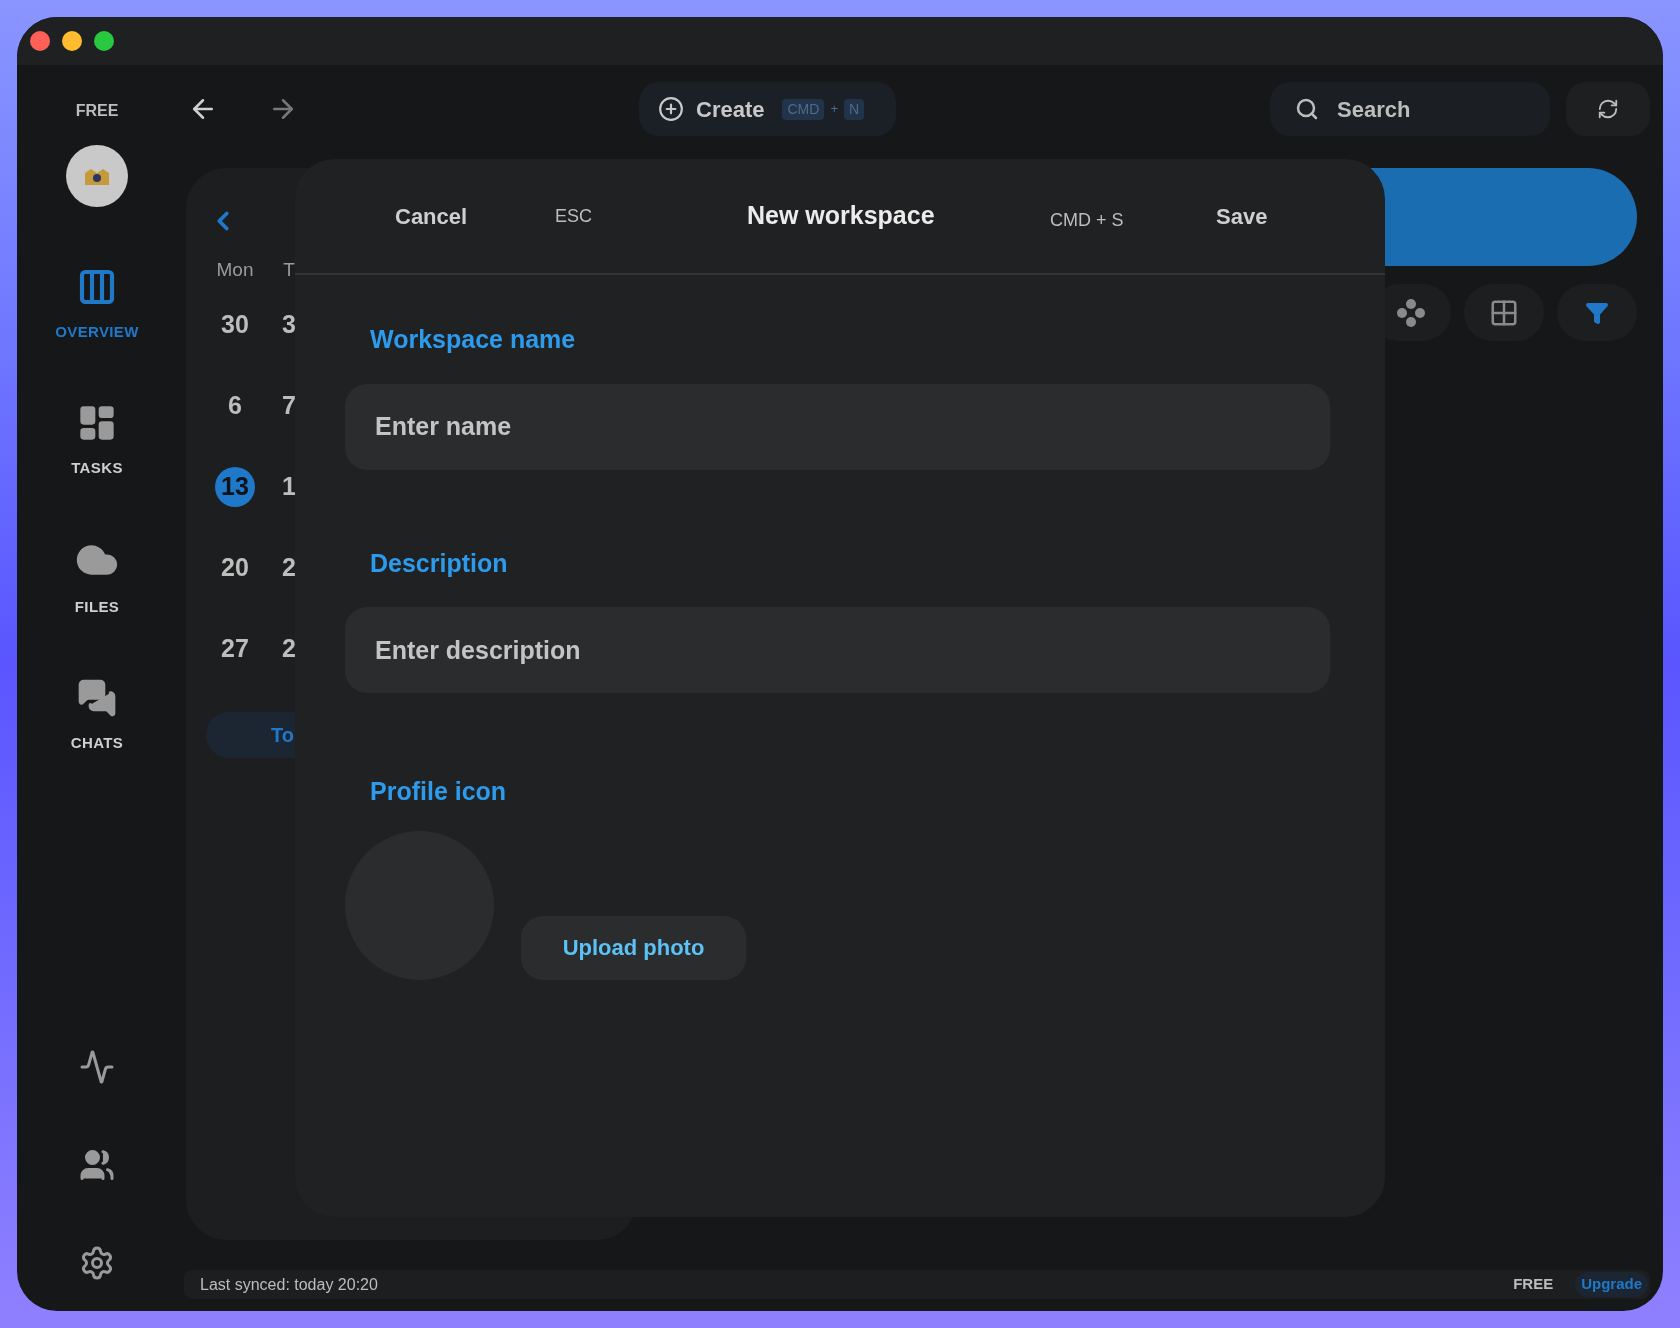 This screenshot has height=1328, width=1680. I want to click on field-label: Workspace name, so click(473, 339).